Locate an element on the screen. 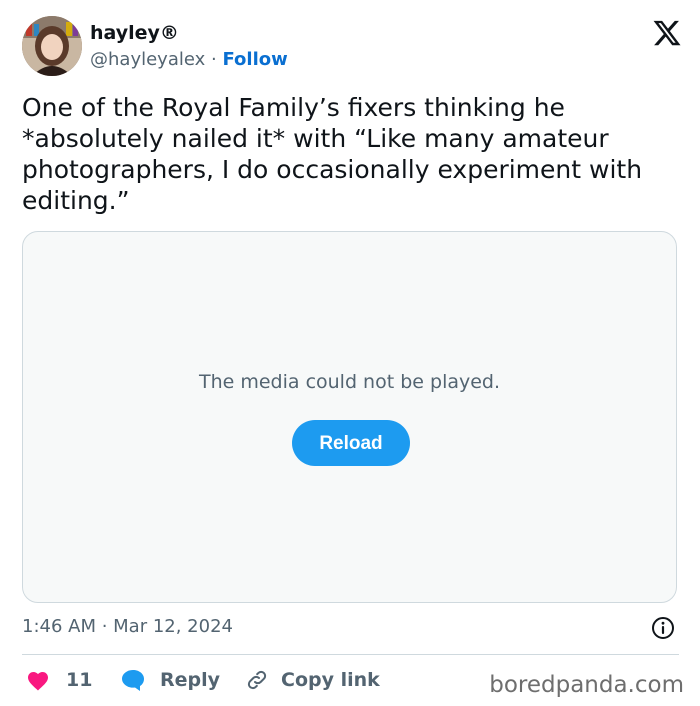 The image size is (700, 706). speech-bubble-icon is located at coordinates (133, 680).